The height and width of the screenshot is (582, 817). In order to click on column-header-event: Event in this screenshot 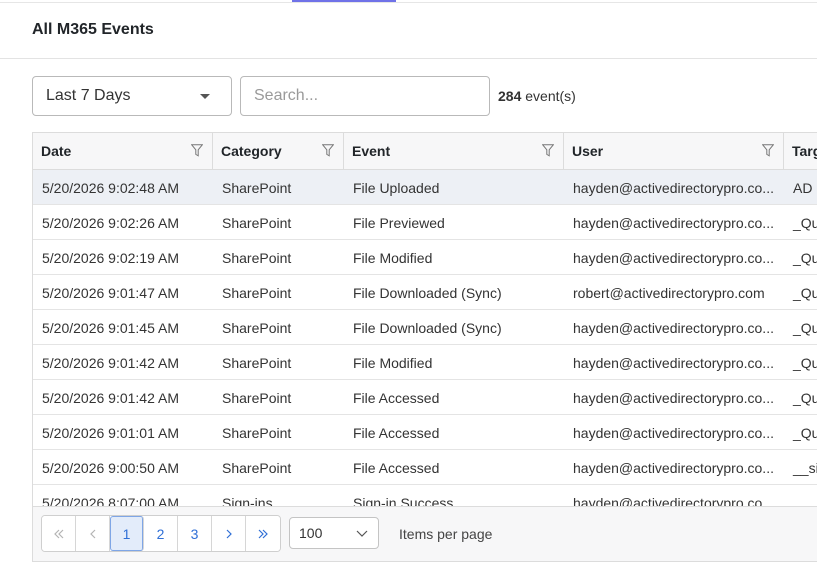, I will do `click(454, 151)`.